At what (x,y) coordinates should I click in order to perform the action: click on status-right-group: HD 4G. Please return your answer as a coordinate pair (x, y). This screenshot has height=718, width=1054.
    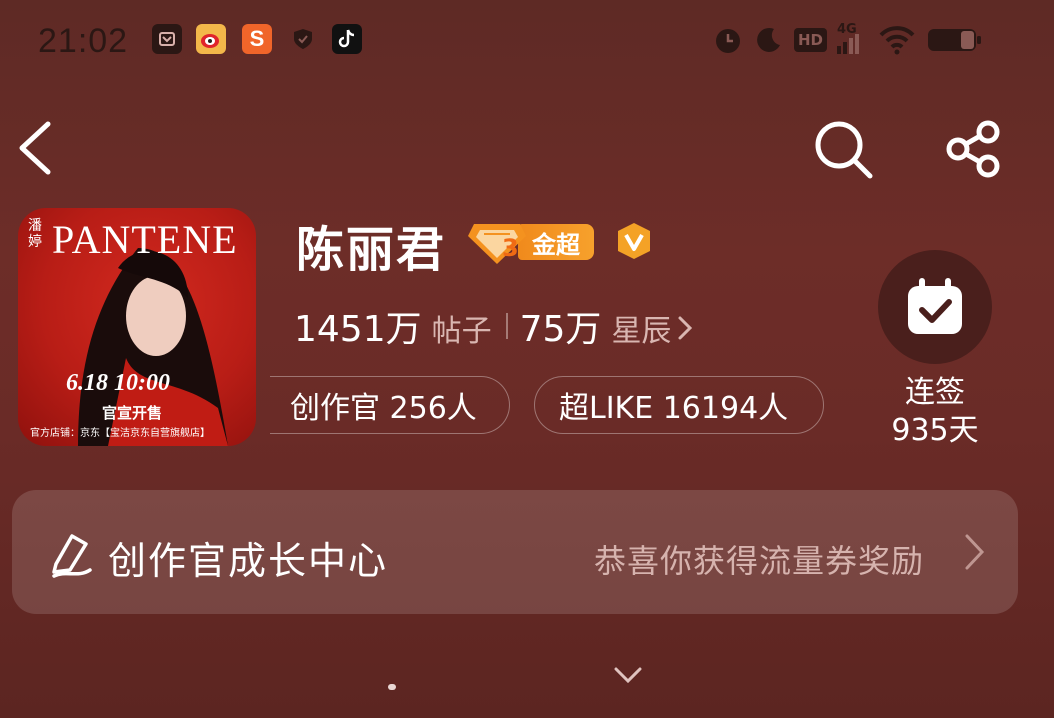
    Looking at the image, I should click on (847, 39).